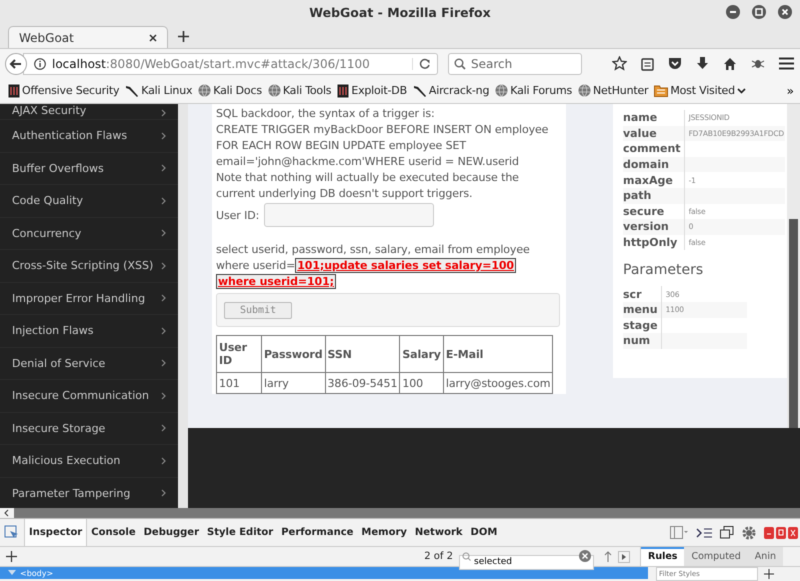 The width and height of the screenshot is (800, 581). Describe the element at coordinates (679, 532) in the screenshot. I see `layout-icon` at that location.